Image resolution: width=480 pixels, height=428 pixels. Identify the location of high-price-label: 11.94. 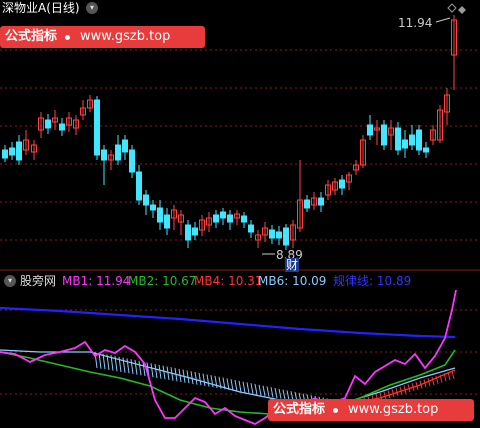
(415, 23).